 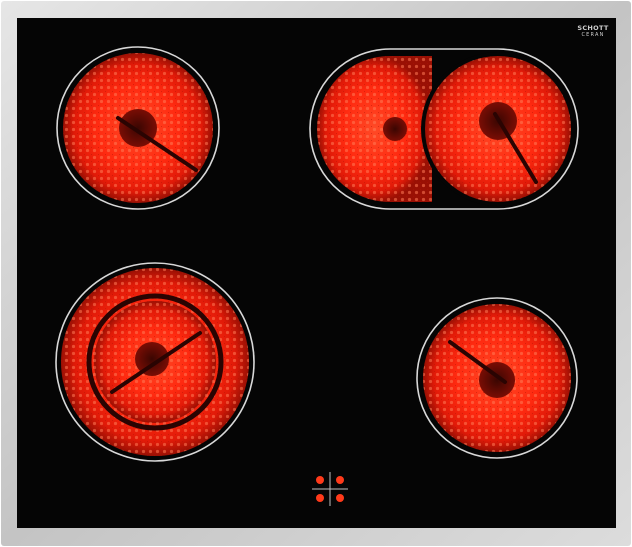 I want to click on control-dot-bottom-left, so click(x=320, y=498).